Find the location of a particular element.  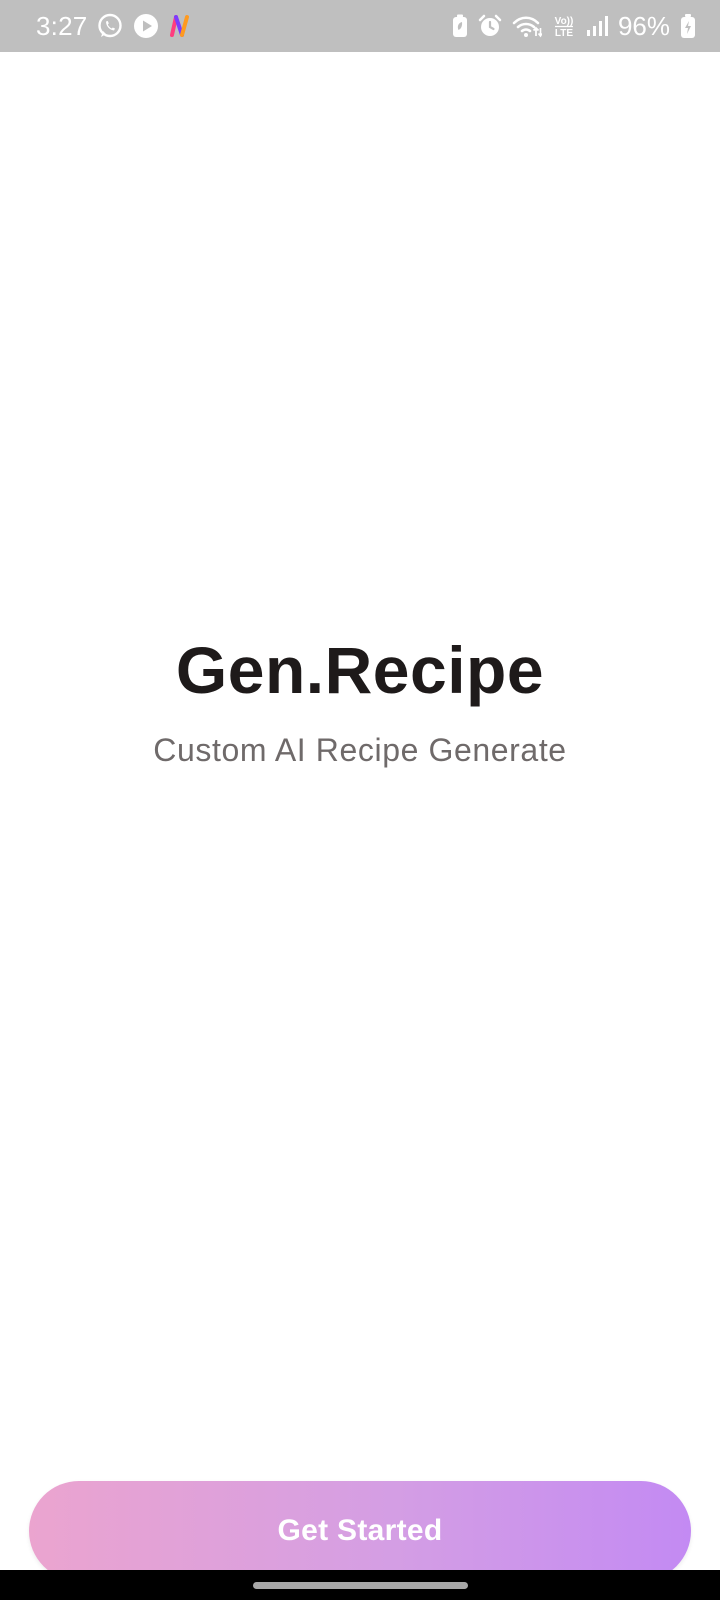

get-started-label: Get Started is located at coordinates (360, 1530).